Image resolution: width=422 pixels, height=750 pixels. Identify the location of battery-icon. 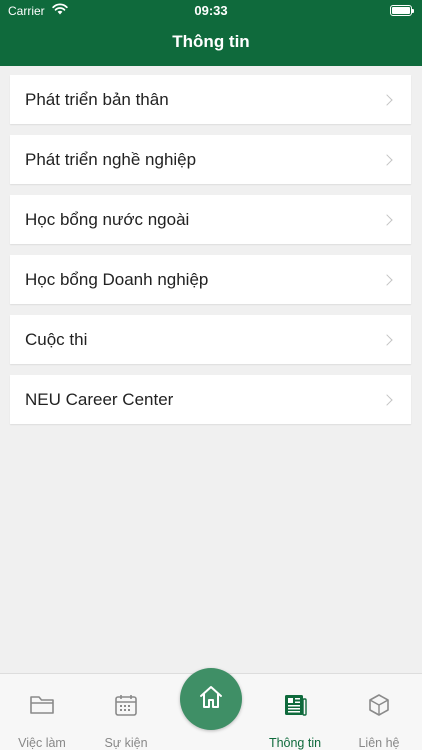
(402, 10).